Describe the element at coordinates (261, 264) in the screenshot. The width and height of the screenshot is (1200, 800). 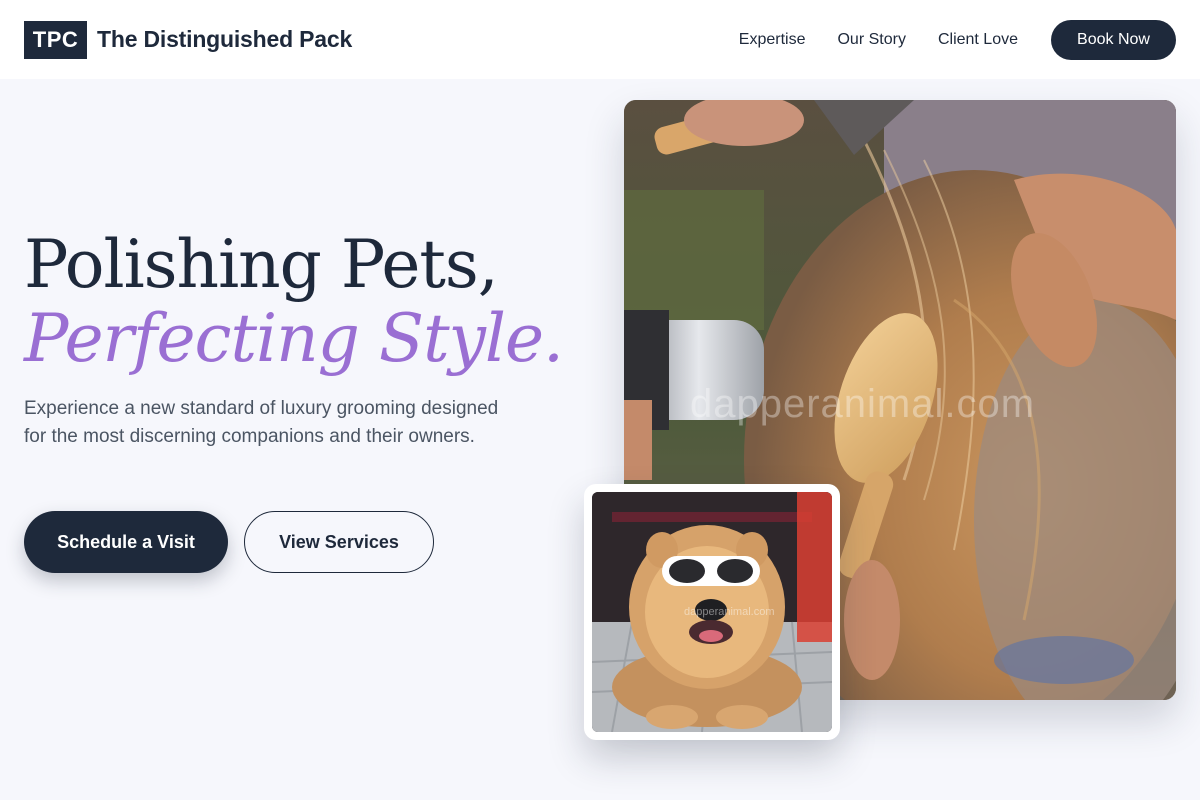
I see `hero-title-line1: Polishing Pets,` at that location.